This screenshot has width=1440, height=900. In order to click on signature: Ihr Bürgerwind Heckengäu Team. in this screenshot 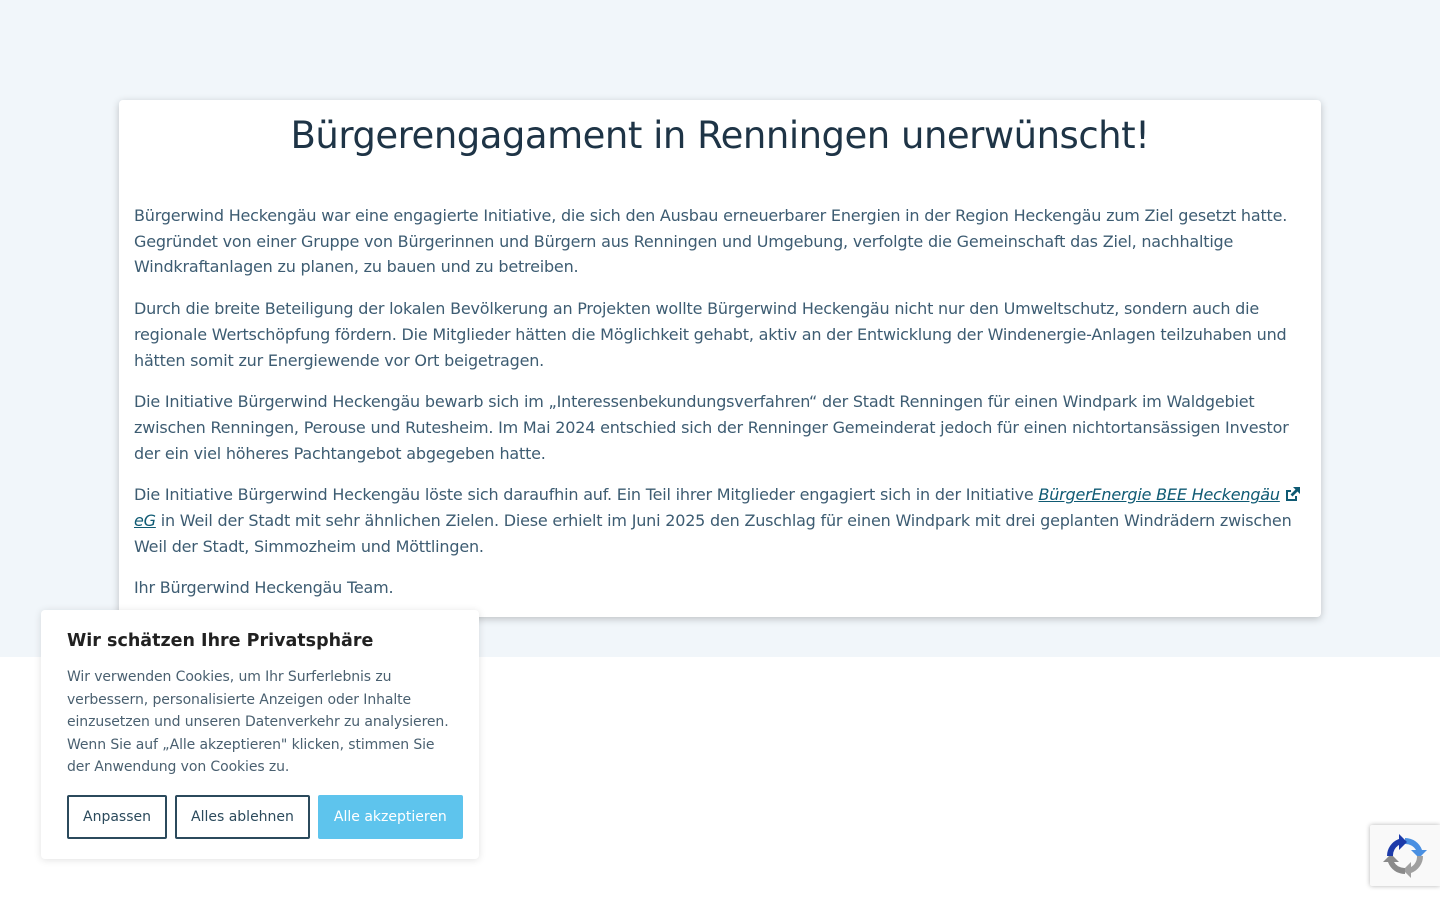, I will do `click(264, 588)`.